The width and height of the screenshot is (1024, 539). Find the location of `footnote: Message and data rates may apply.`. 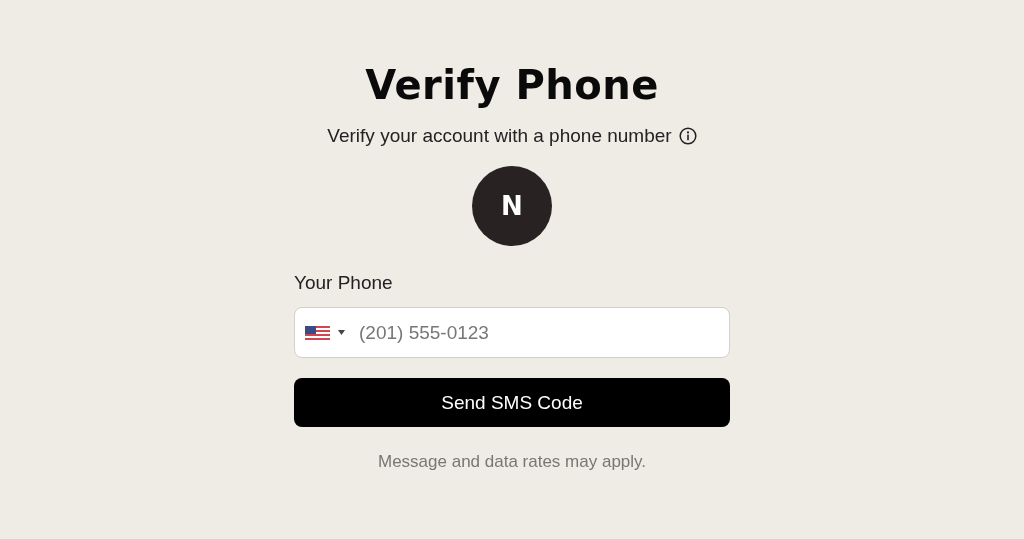

footnote: Message and data rates may apply. is located at coordinates (512, 462).